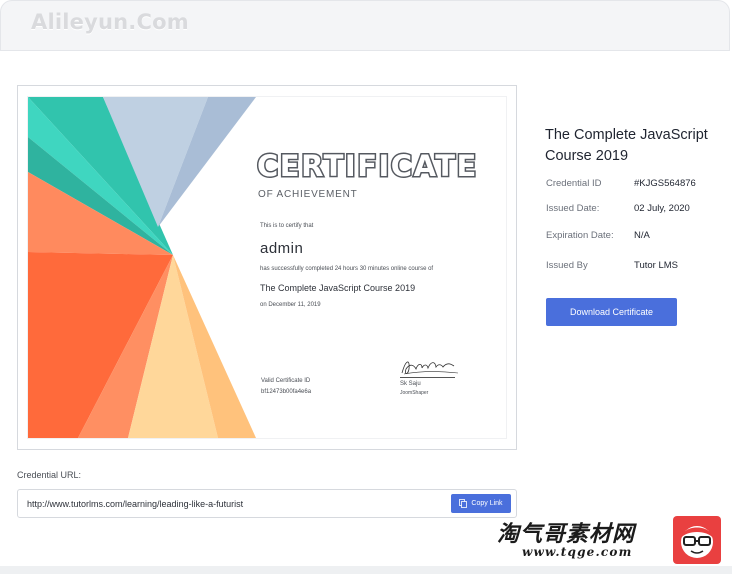 This screenshot has width=732, height=574. Describe the element at coordinates (286, 392) in the screenshot. I see `valid-id-value: bf12473b00fa4e6a` at that location.